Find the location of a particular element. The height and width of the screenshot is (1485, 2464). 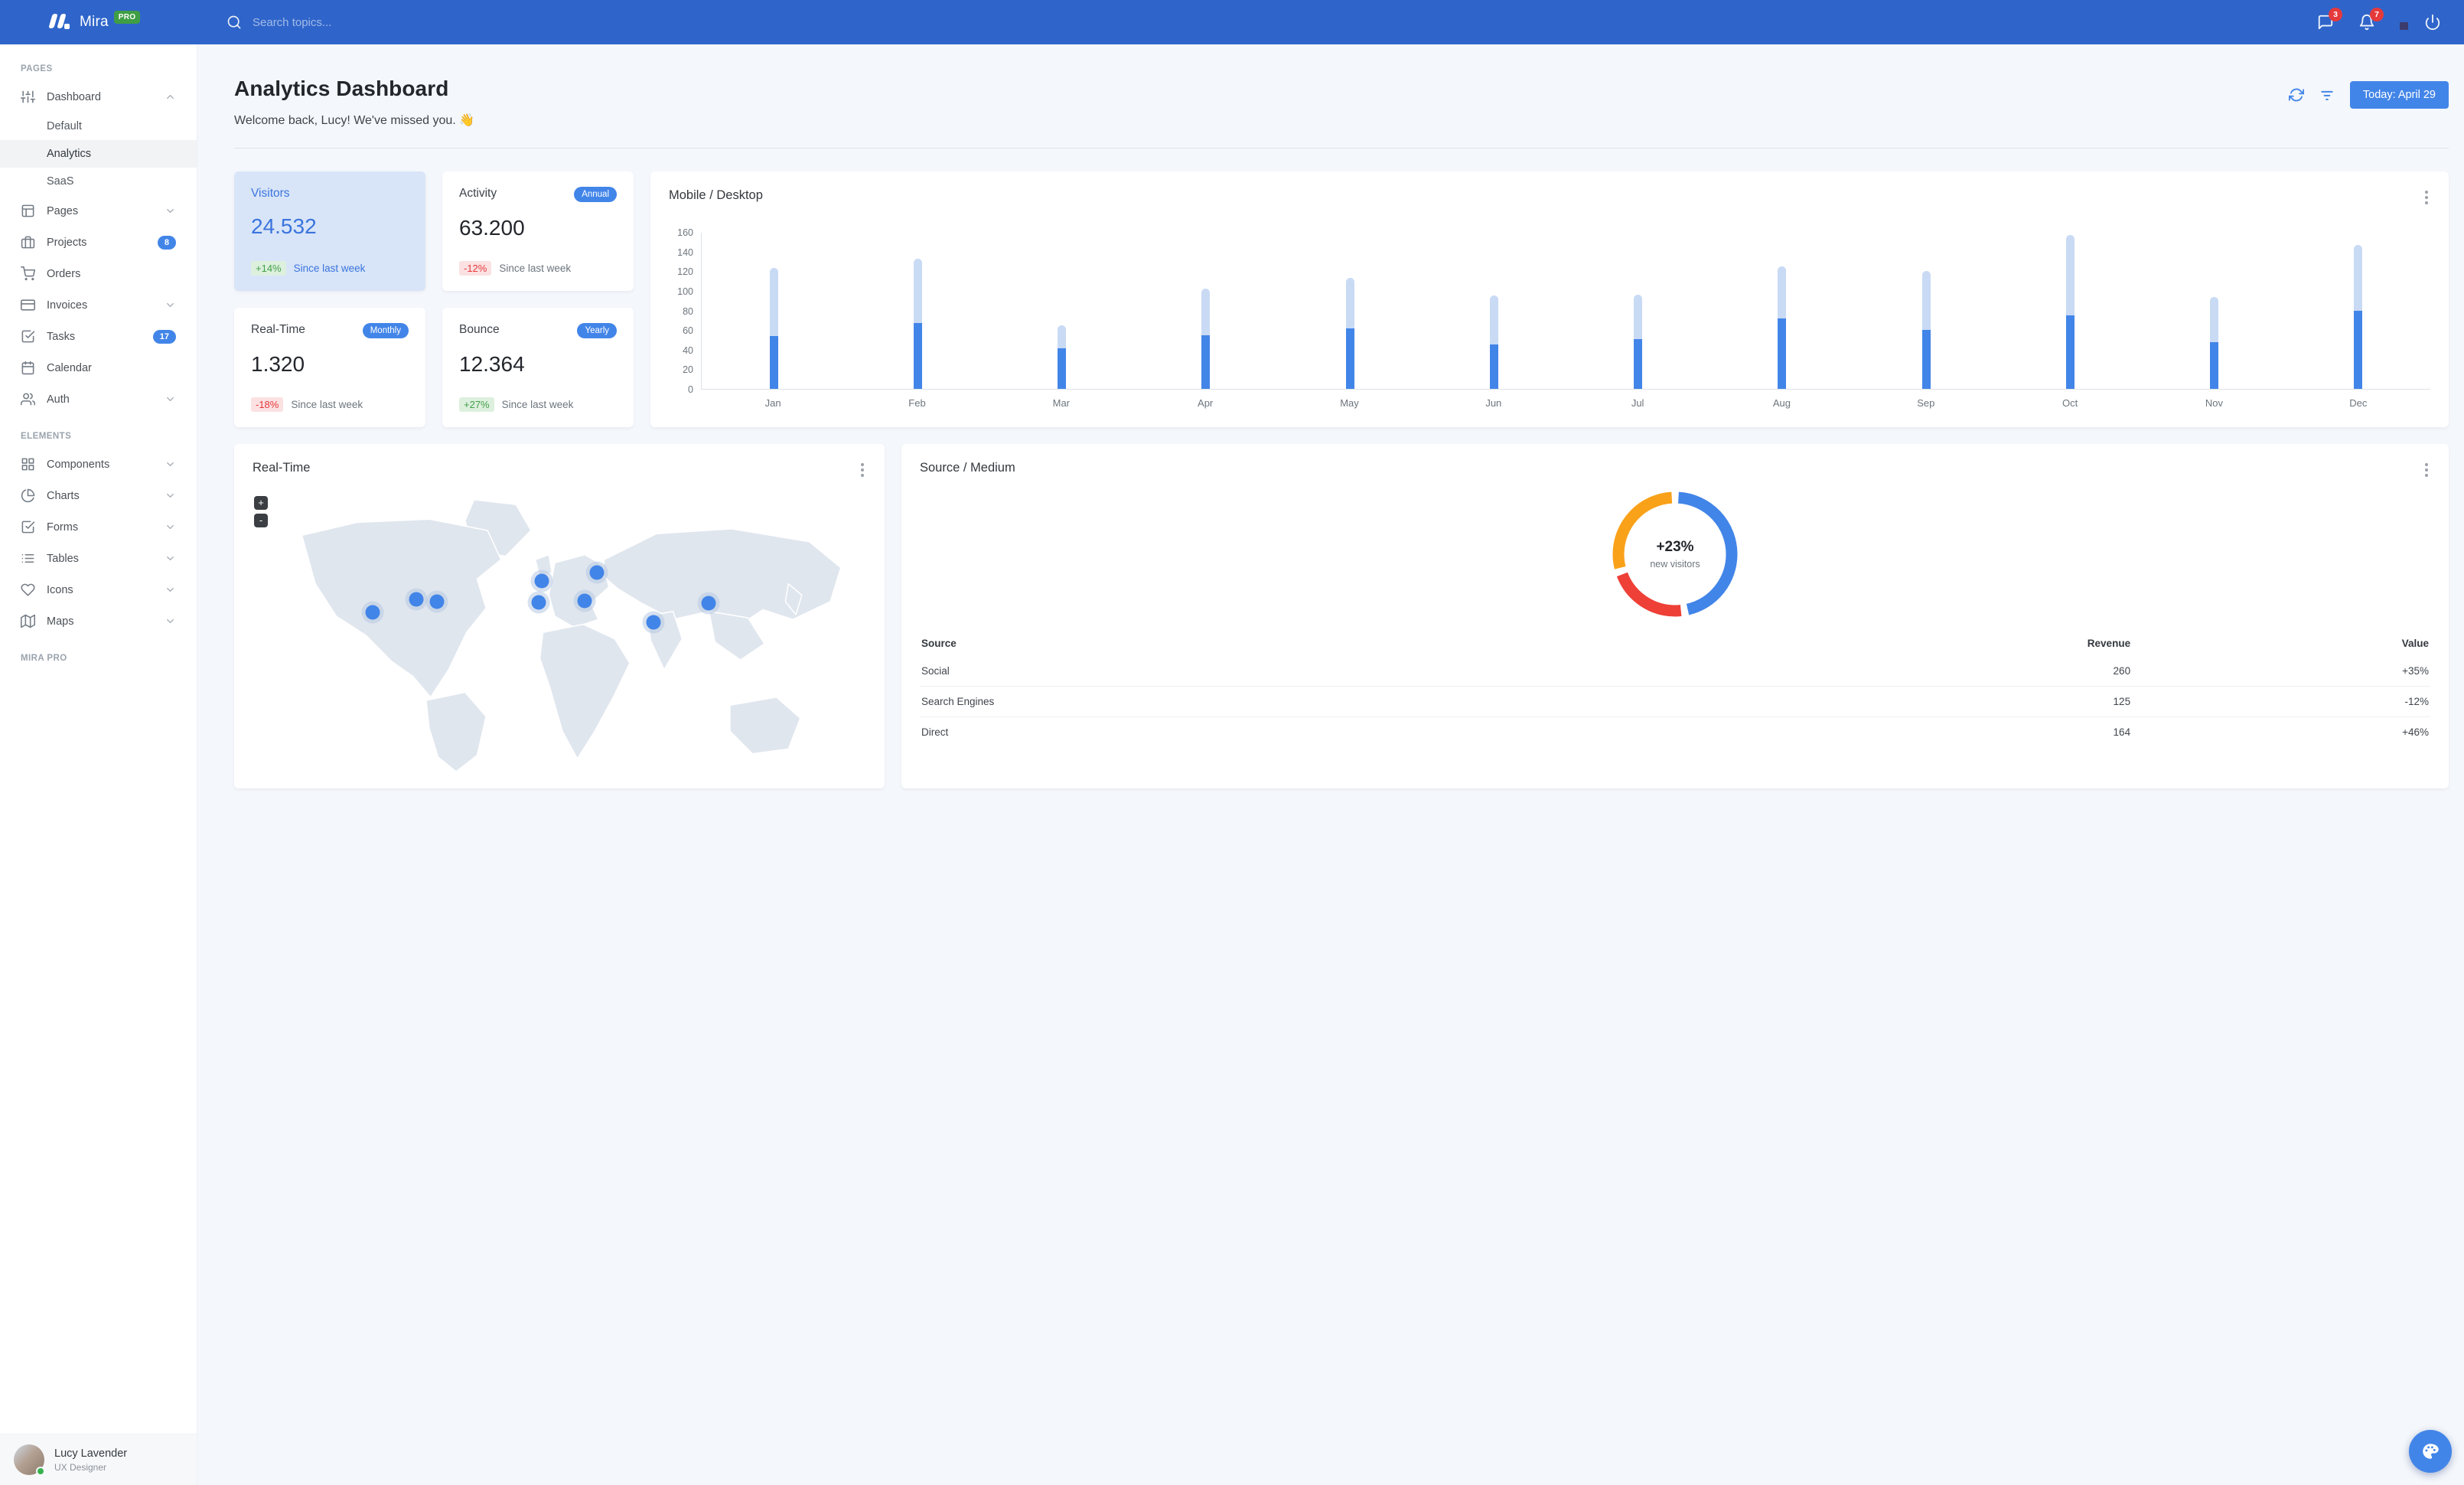

stat-period-badge: Annual is located at coordinates (595, 194).